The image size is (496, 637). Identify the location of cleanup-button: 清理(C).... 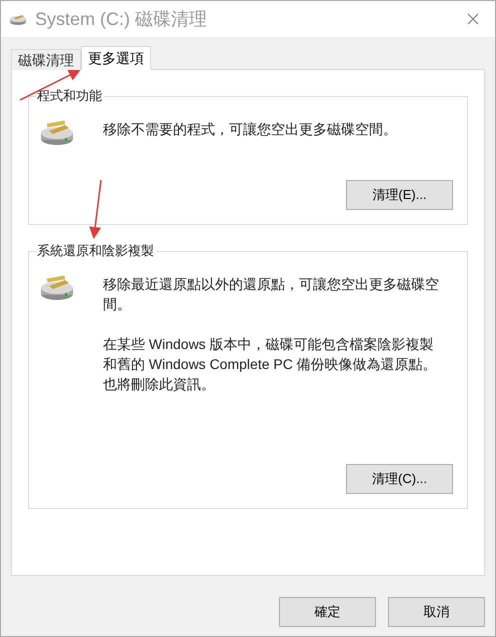
(399, 479).